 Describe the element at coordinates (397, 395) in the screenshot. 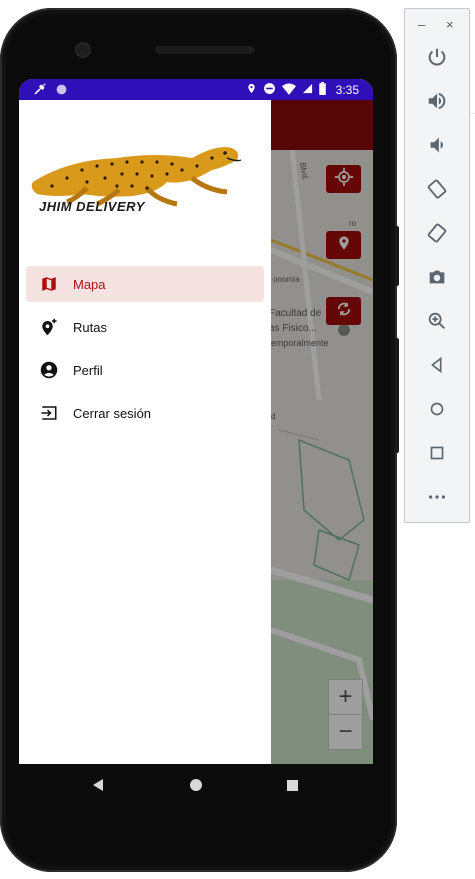

I see `phone-volume-button` at that location.